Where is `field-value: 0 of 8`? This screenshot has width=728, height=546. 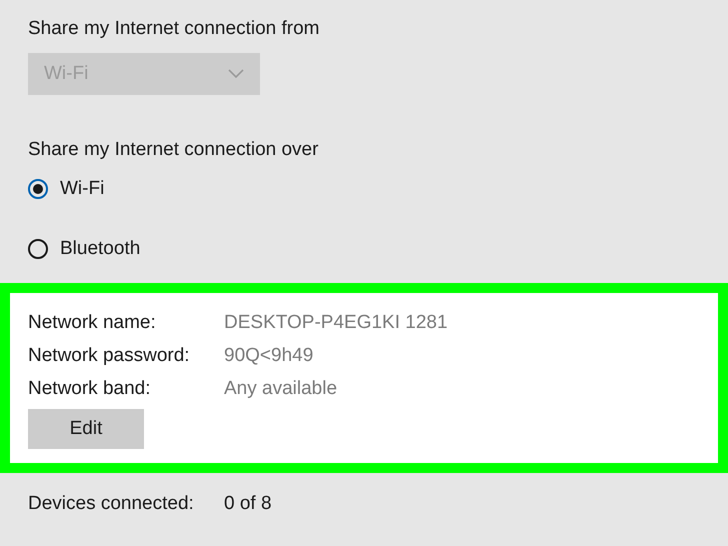 field-value: 0 of 8 is located at coordinates (248, 504).